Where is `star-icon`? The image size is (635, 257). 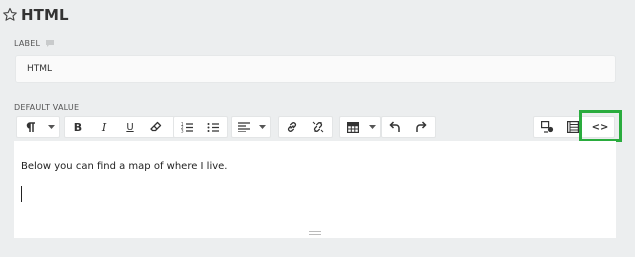
star-icon is located at coordinates (10, 15).